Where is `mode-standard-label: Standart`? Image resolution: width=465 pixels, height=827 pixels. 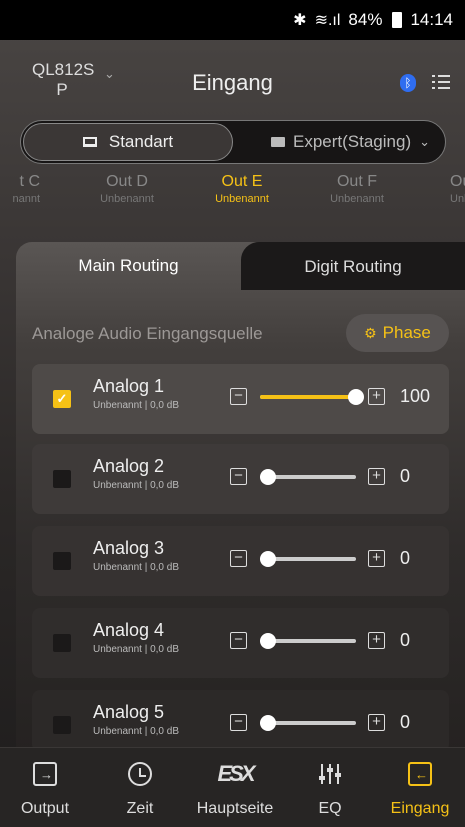 mode-standard-label: Standart is located at coordinates (141, 141).